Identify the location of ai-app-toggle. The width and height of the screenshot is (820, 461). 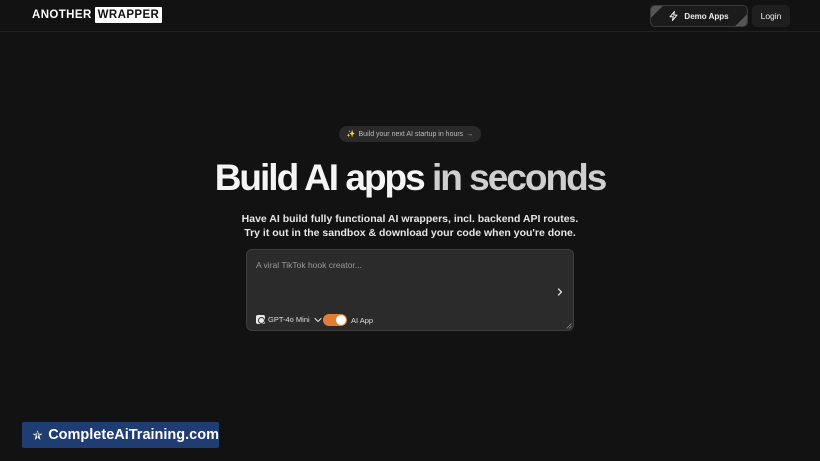
(335, 320).